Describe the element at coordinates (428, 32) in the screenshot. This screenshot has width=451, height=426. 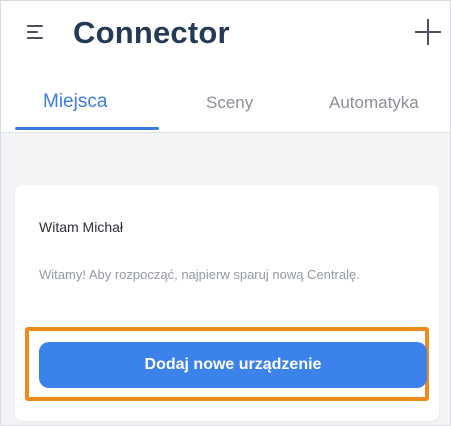
I see `add-plus-icon` at that location.